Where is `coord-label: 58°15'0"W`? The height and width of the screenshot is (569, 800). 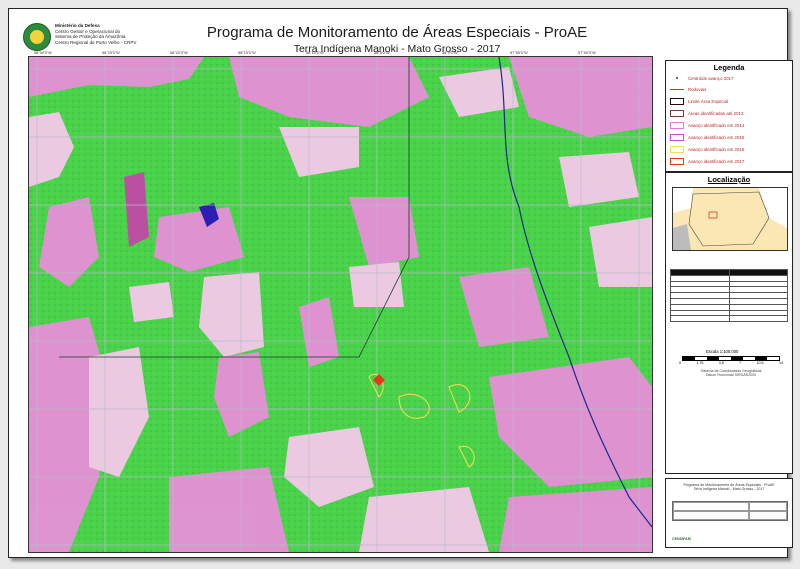
coord-label: 58°15'0"W is located at coordinates (247, 53).